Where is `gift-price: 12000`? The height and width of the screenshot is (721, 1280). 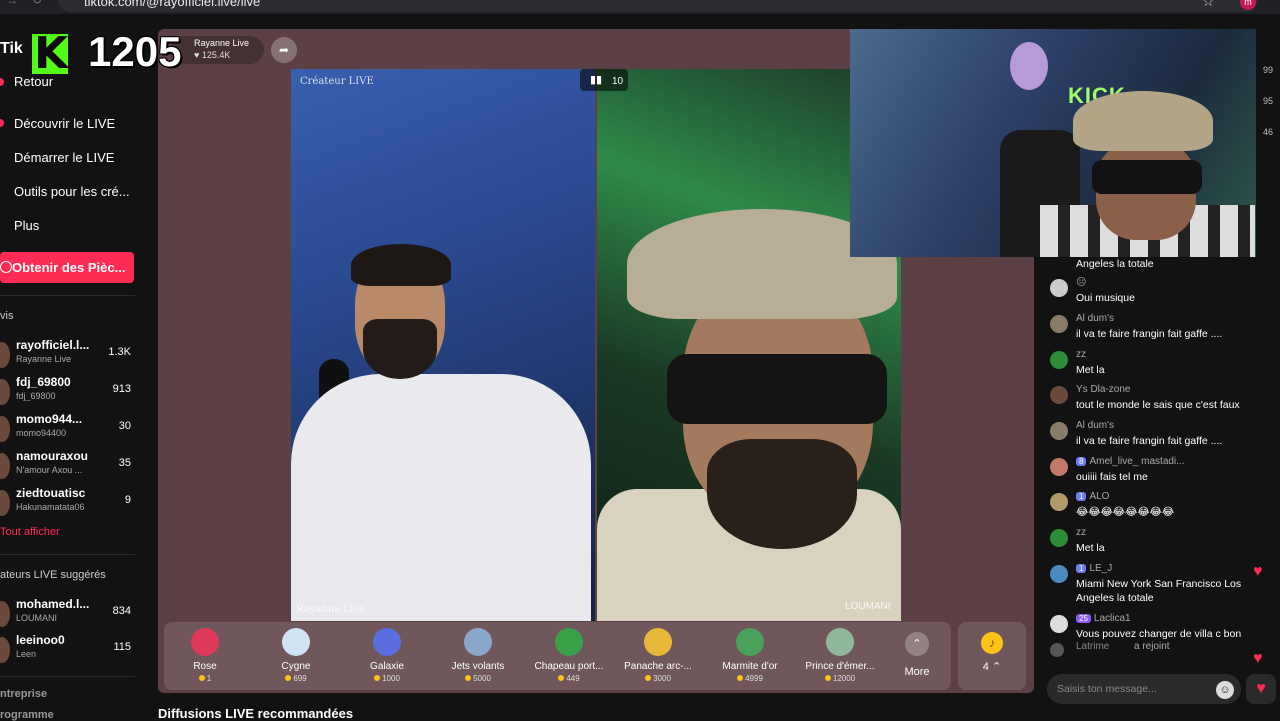 gift-price: 12000 is located at coordinates (840, 678).